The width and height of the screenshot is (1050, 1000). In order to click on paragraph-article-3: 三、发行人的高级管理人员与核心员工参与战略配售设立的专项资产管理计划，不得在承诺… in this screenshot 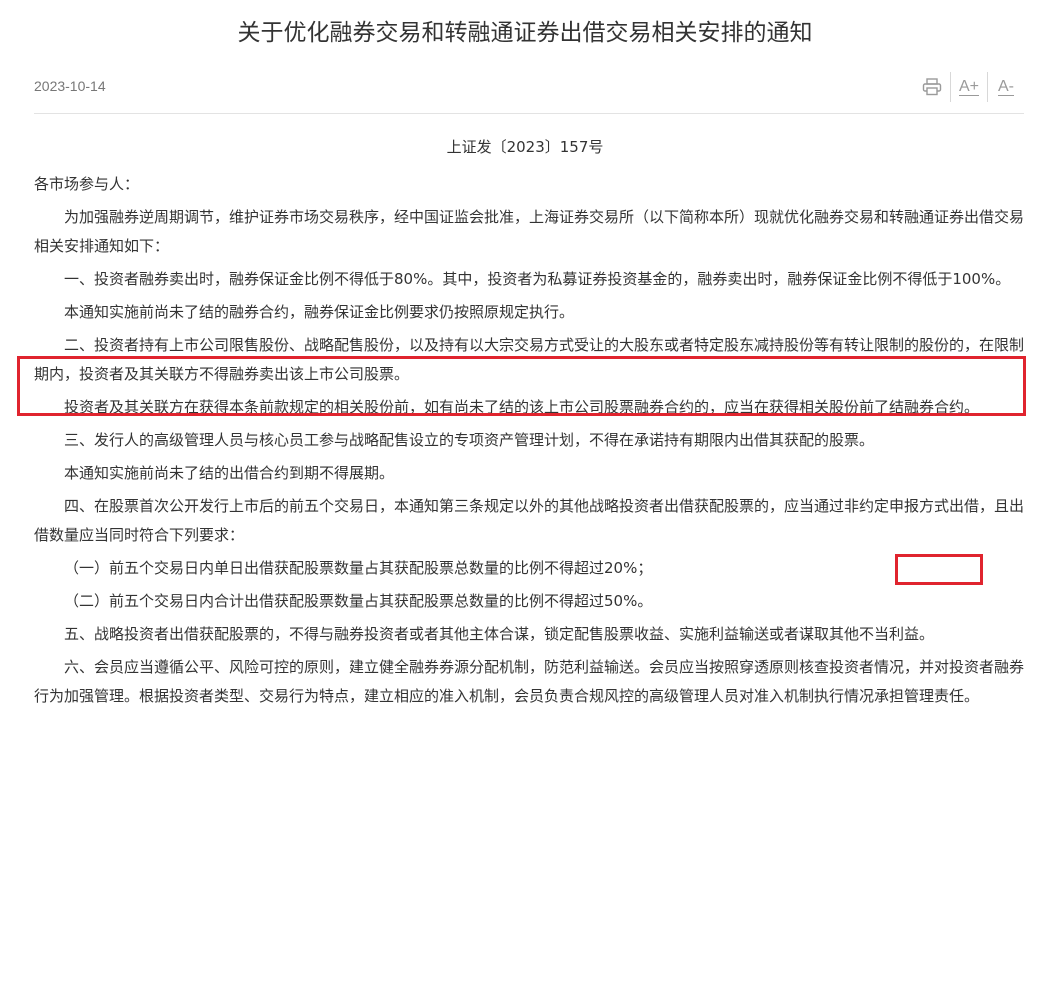, I will do `click(469, 440)`.